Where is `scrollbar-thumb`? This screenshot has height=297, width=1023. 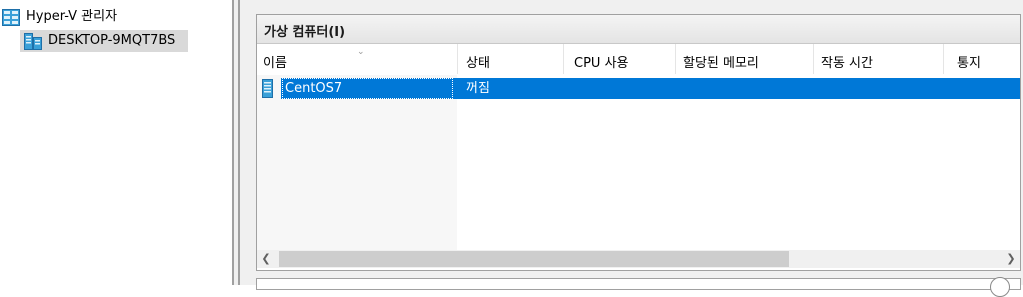
scrollbar-thumb is located at coordinates (534, 259).